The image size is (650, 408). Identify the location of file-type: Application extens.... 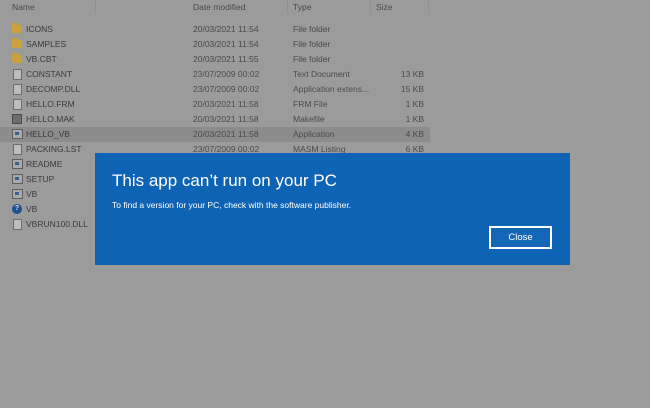
(331, 89).